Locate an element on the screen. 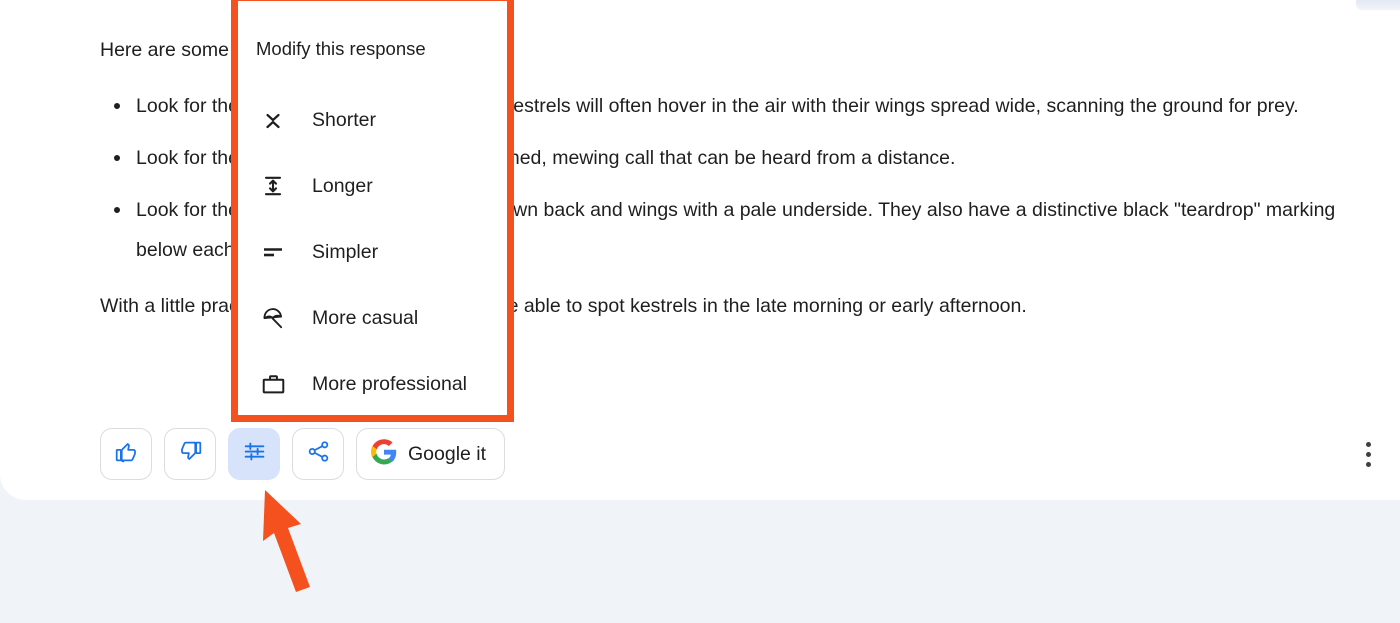 The height and width of the screenshot is (623, 1400). menu-item-label: More professional is located at coordinates (389, 383).